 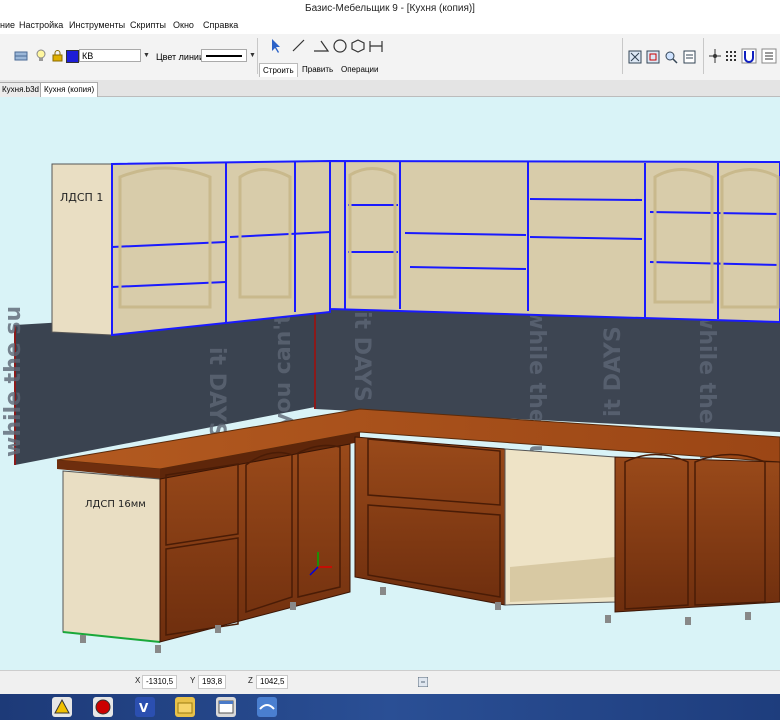 What do you see at coordinates (671, 57) in the screenshot?
I see `zoom-icon` at bounding box center [671, 57].